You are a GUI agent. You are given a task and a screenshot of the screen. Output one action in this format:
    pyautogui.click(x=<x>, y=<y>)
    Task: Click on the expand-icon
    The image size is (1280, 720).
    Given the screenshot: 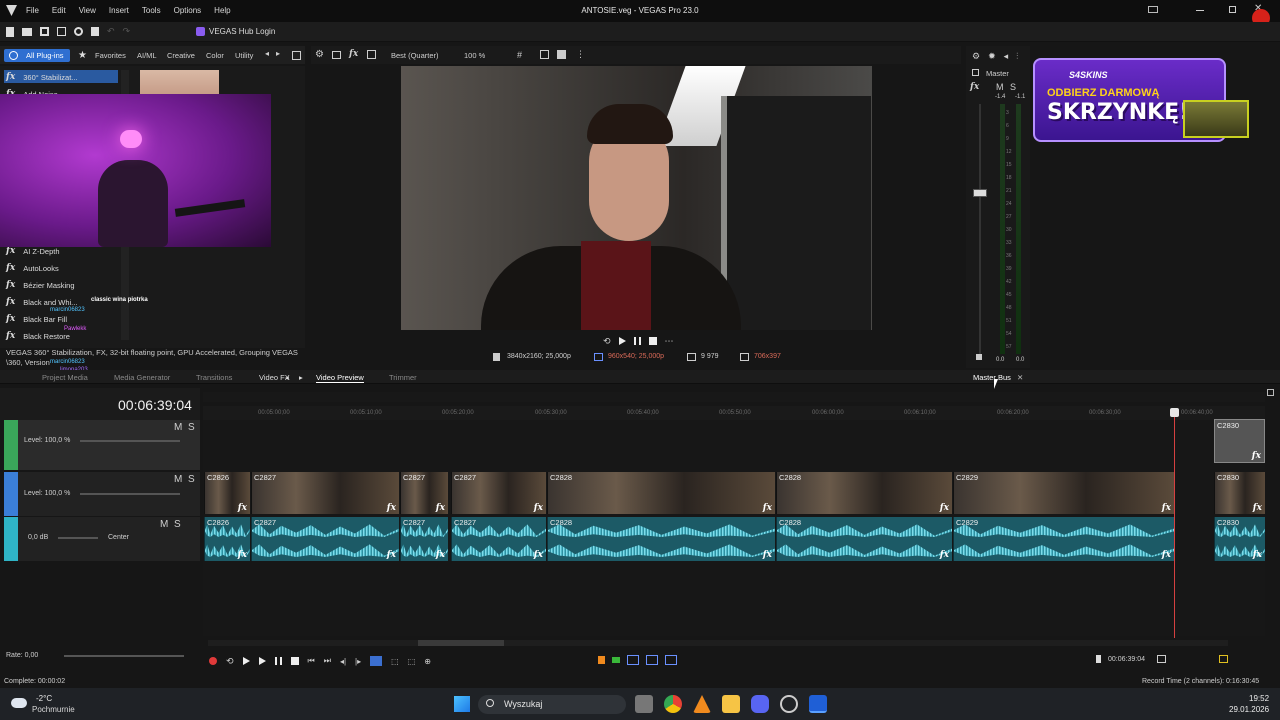 What is the action you would take?
    pyautogui.click(x=1270, y=392)
    